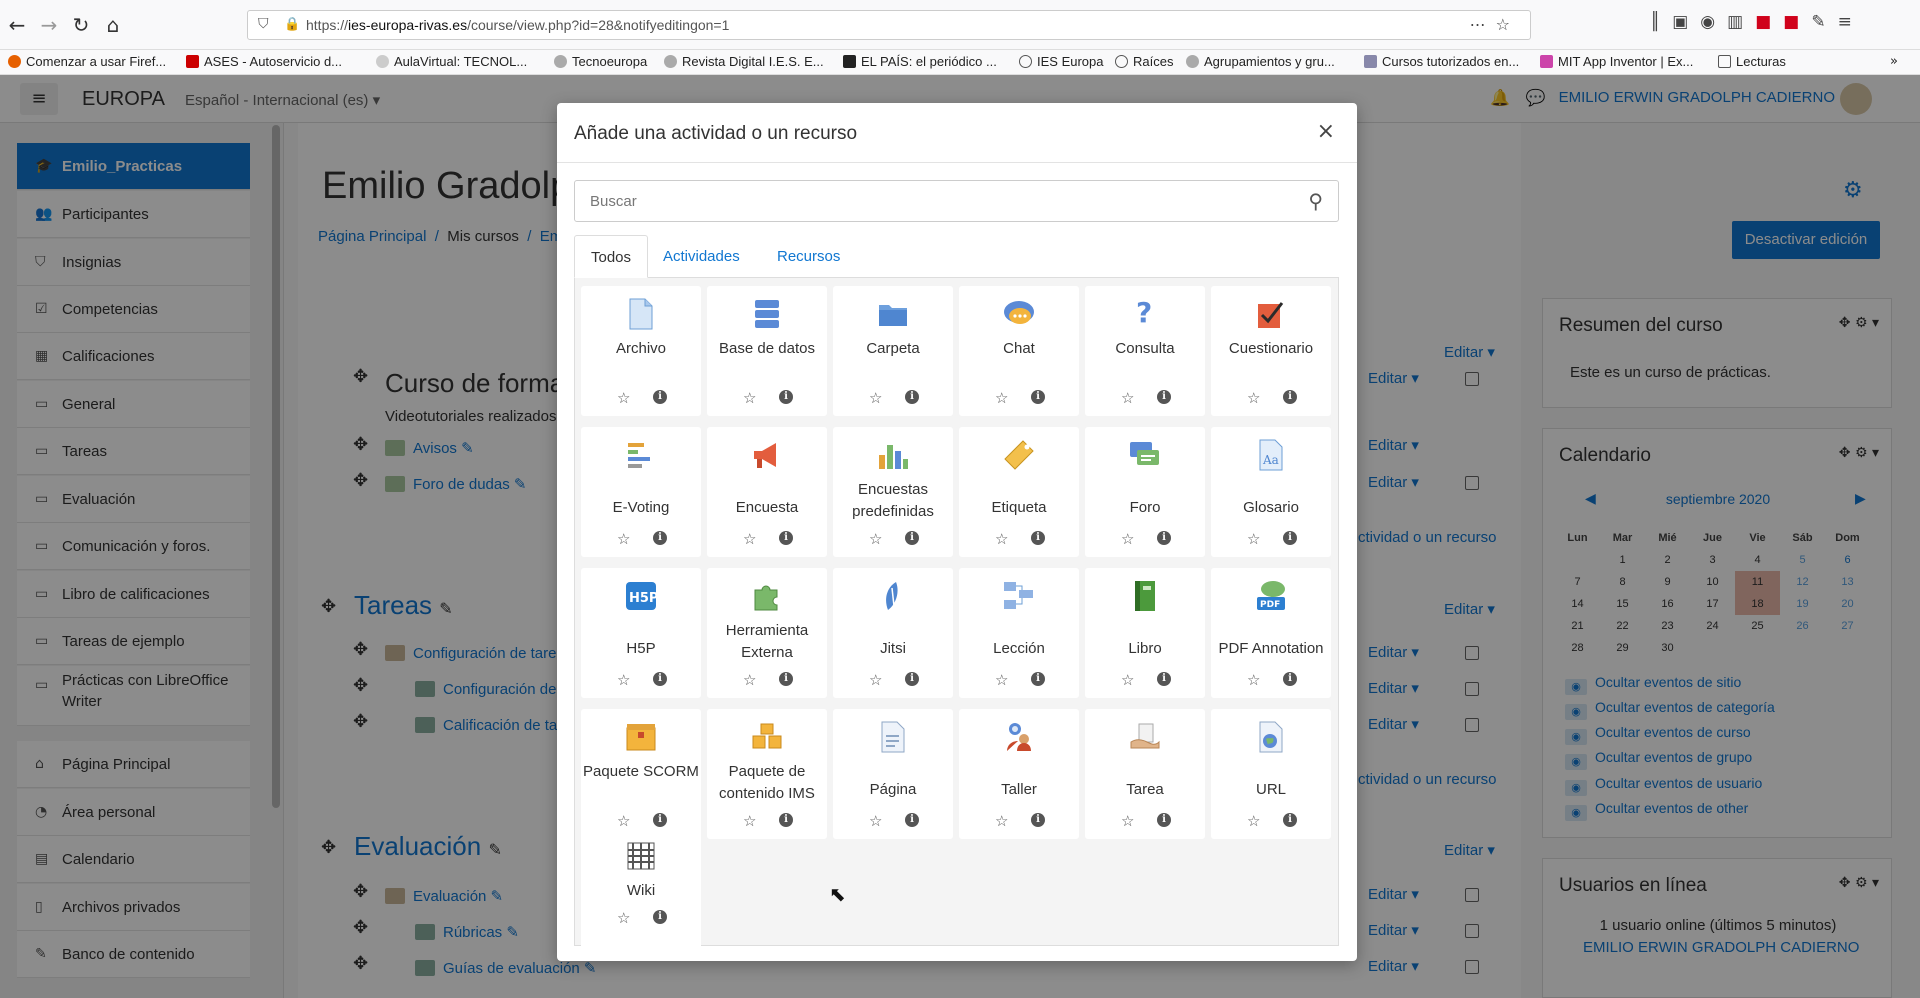  Describe the element at coordinates (1019, 351) in the screenshot. I see `activity-tile-chat: Chat ☆ i` at that location.